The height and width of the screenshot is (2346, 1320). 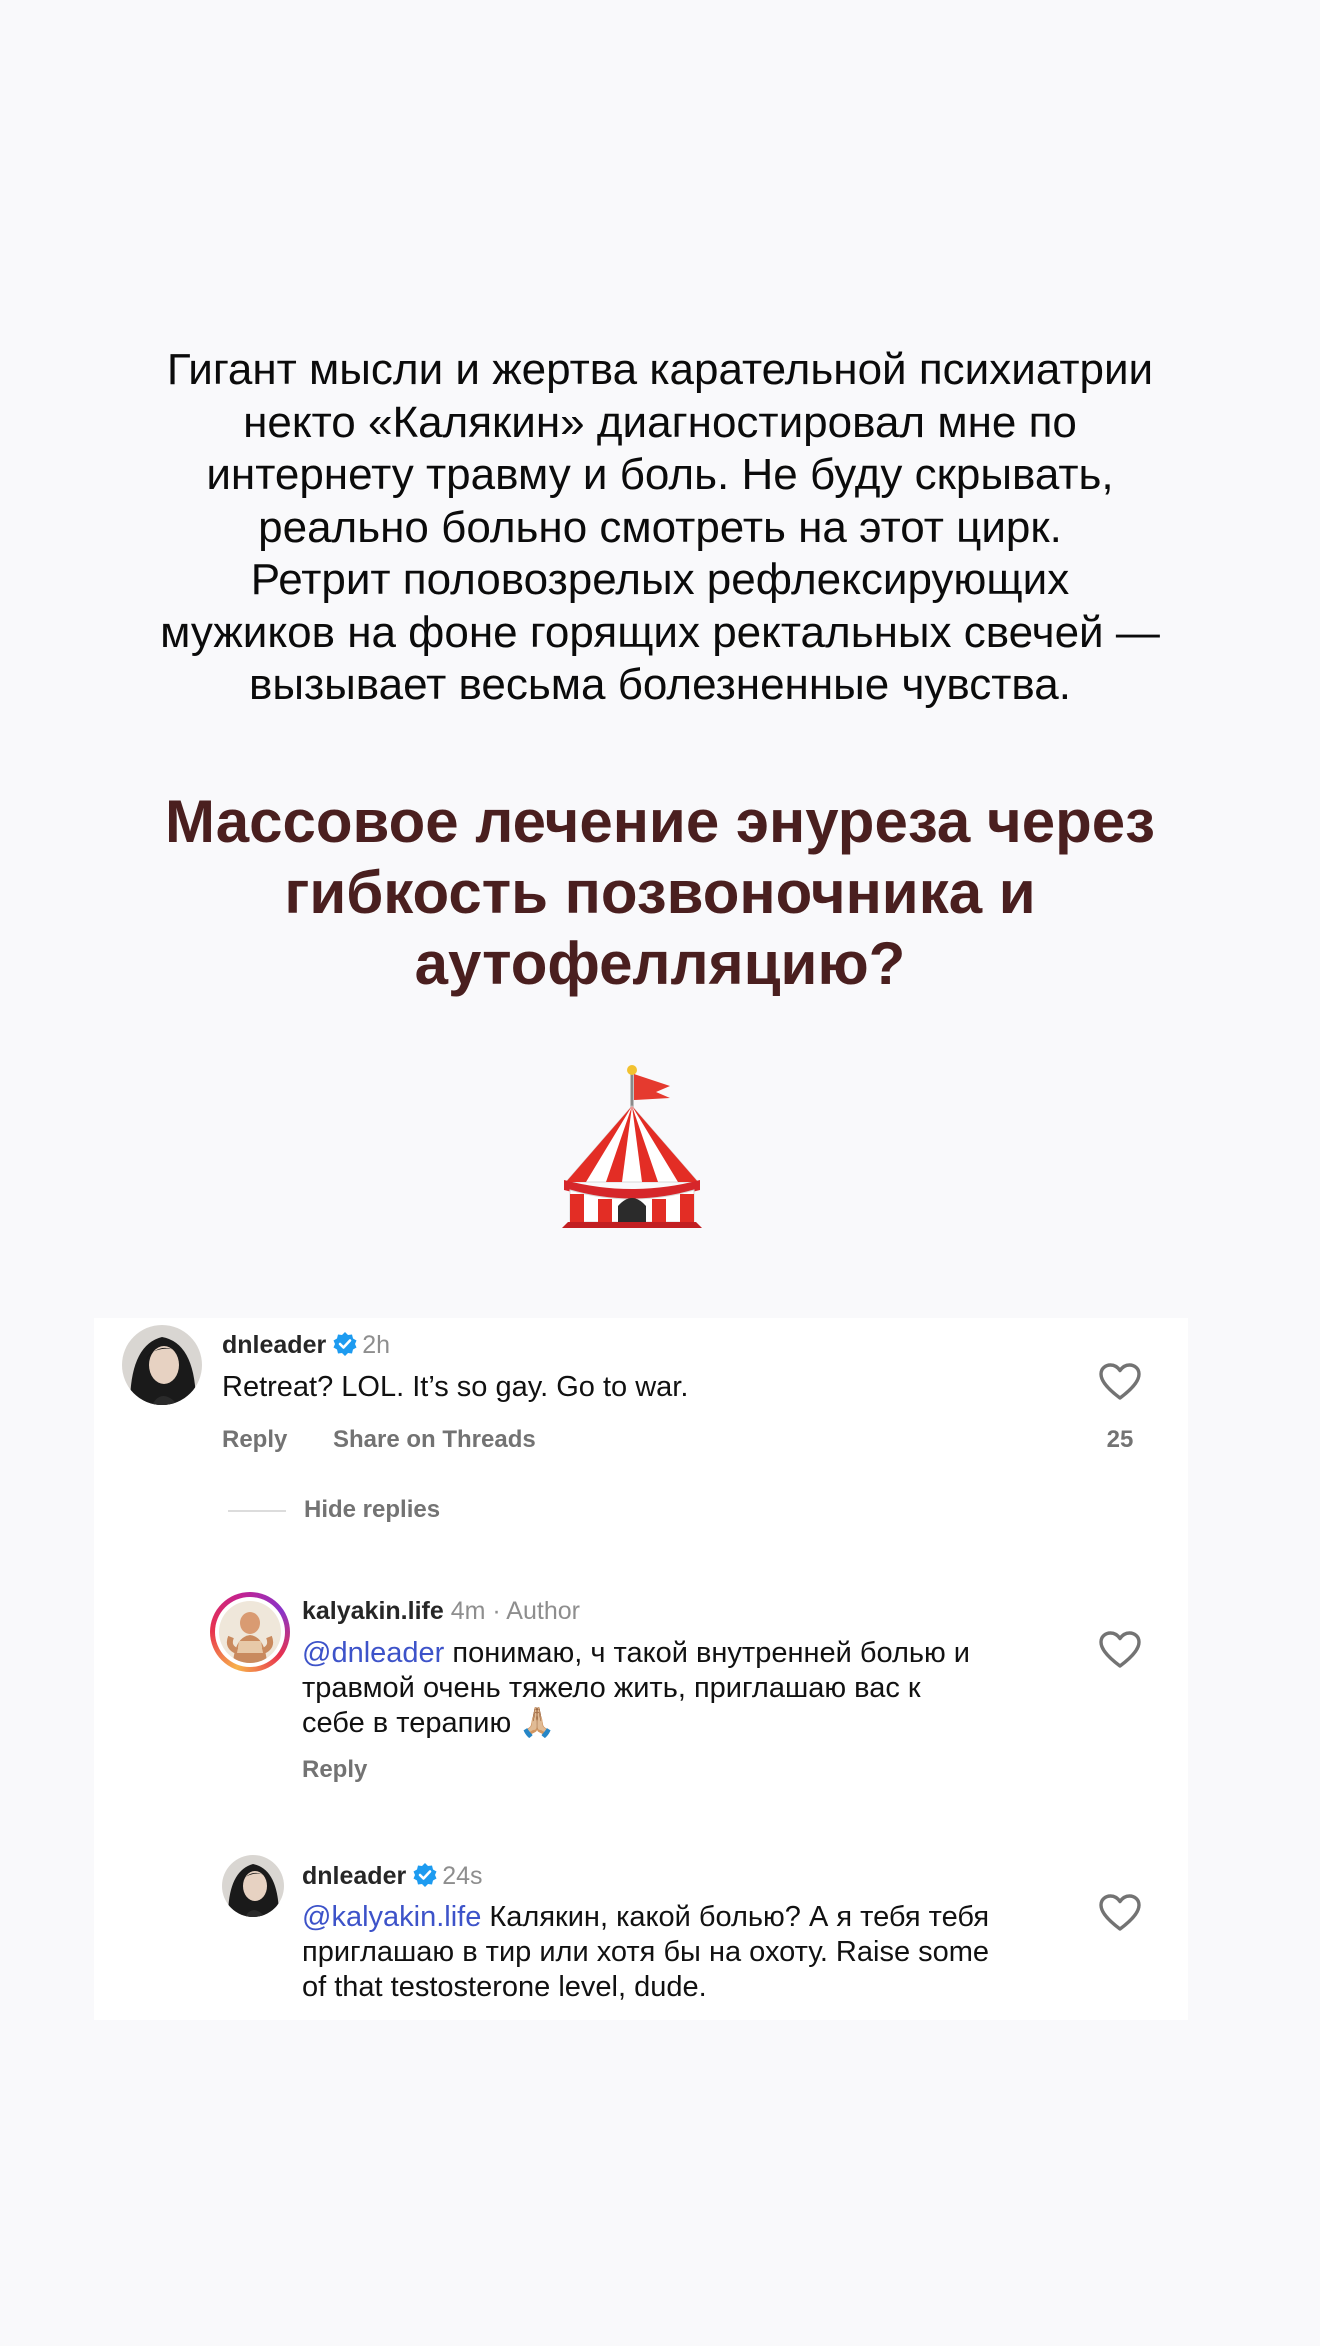 I want to click on mention-link: @kalyakin.life, so click(x=391, y=1917).